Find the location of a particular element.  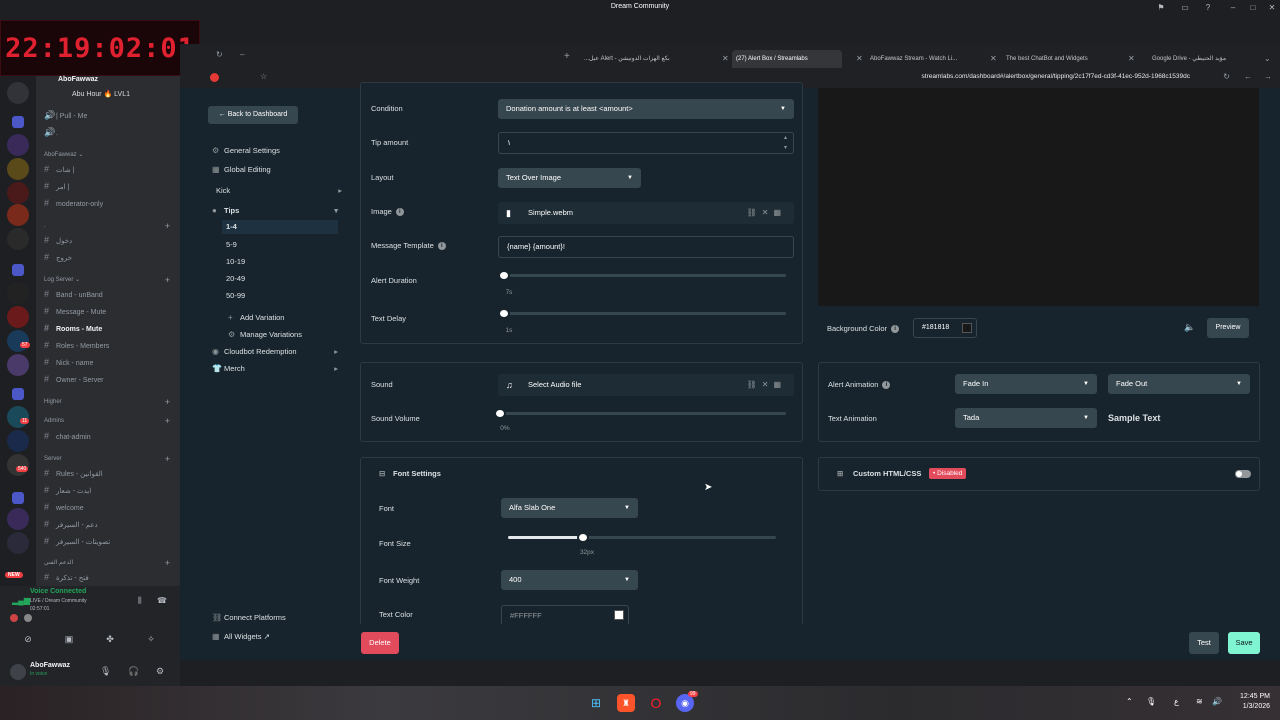

keyboard-language: ع is located at coordinates (1176, 701).